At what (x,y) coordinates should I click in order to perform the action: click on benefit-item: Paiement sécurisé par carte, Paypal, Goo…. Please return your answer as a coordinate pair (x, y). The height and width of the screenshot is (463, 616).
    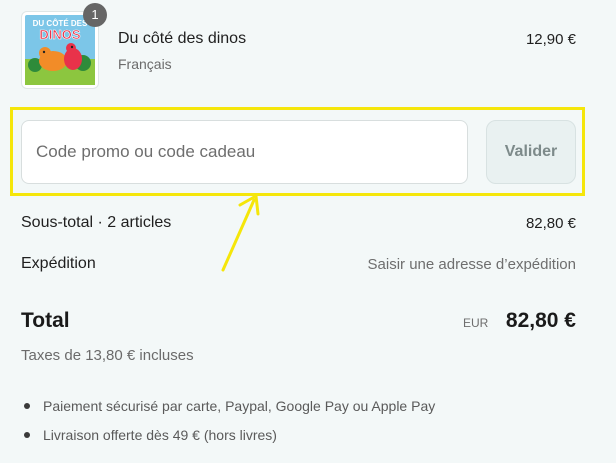
    Looking at the image, I should click on (228, 410).